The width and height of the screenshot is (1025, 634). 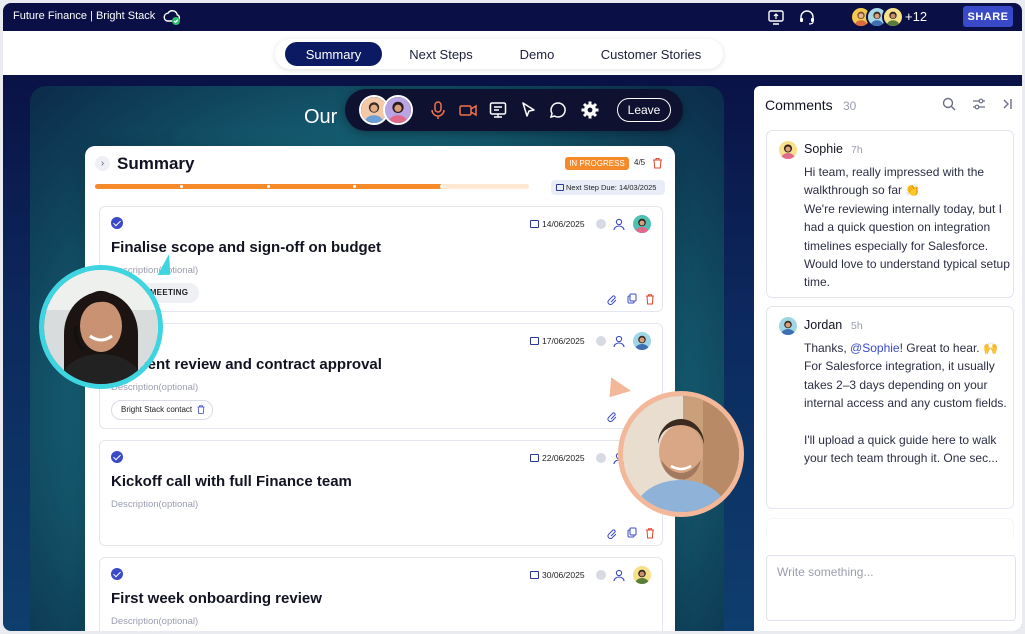 What do you see at coordinates (563, 458) in the screenshot?
I see `task-date-text: 22/06/2025` at bounding box center [563, 458].